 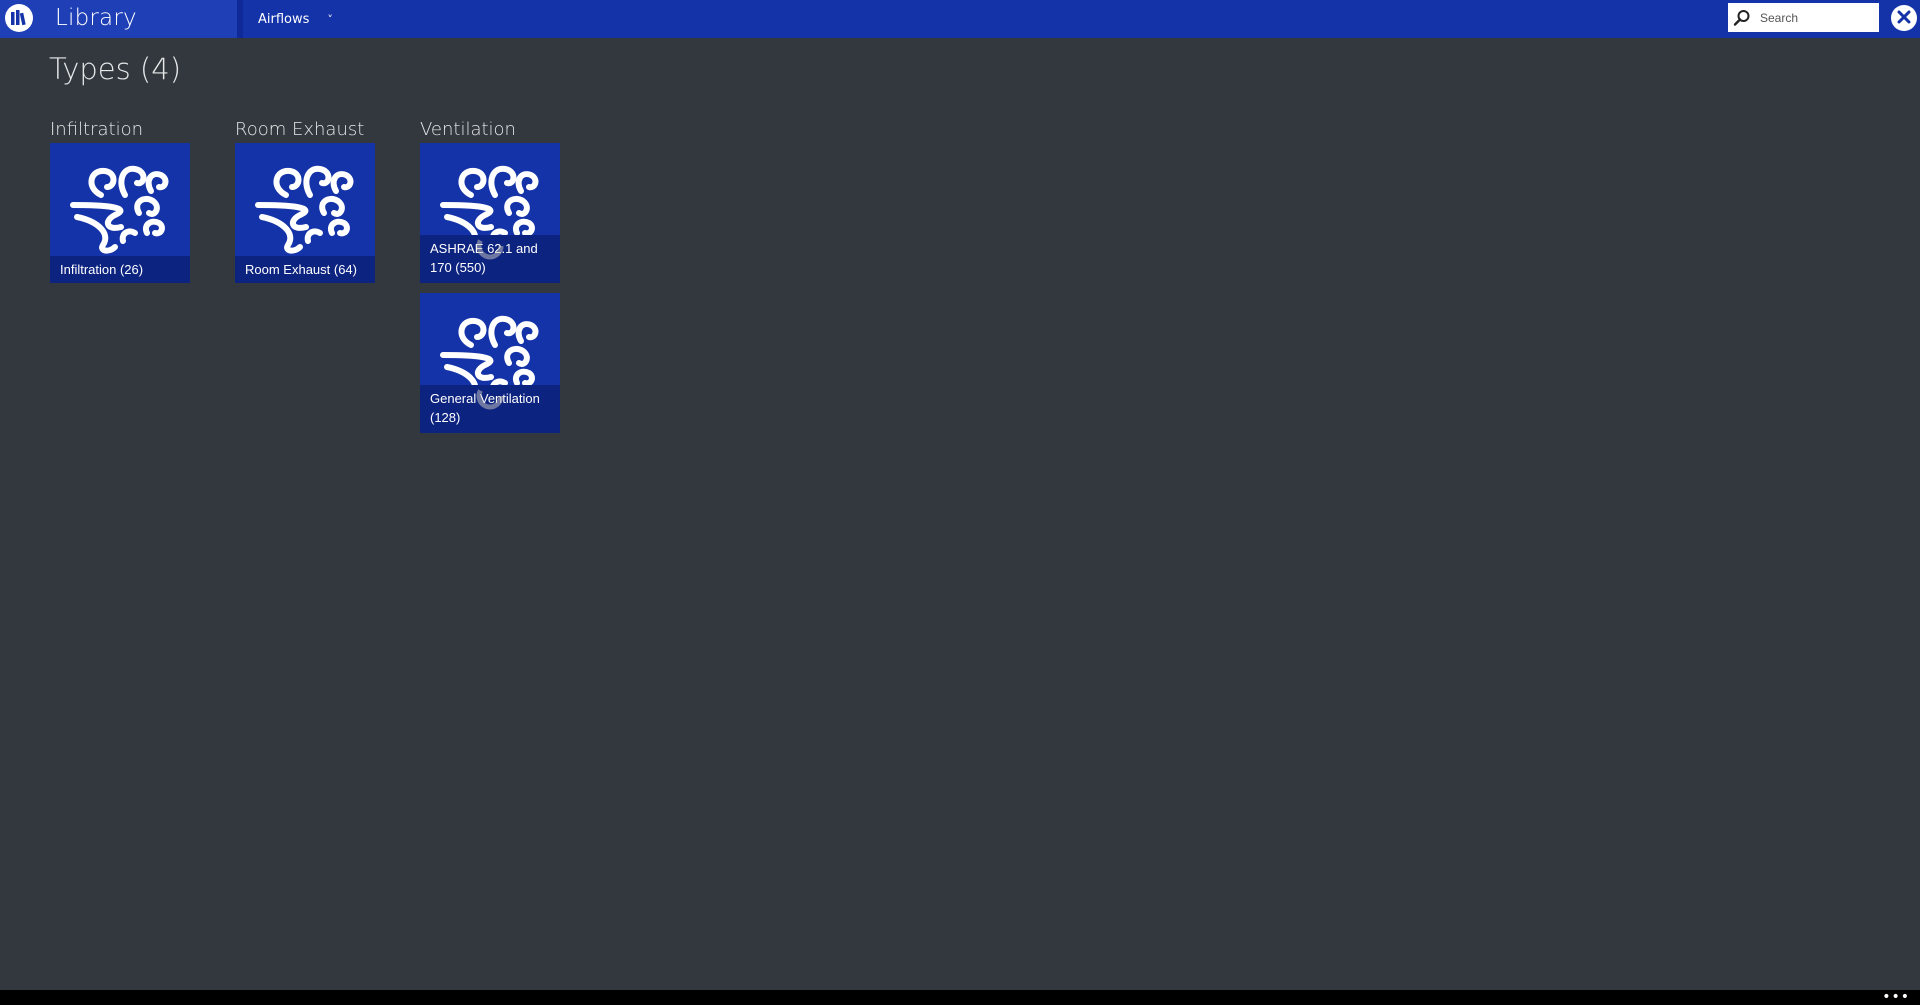 What do you see at coordinates (490, 213) in the screenshot?
I see `tile-ashrae: ASHRAE 62.1 and 170 (550)` at bounding box center [490, 213].